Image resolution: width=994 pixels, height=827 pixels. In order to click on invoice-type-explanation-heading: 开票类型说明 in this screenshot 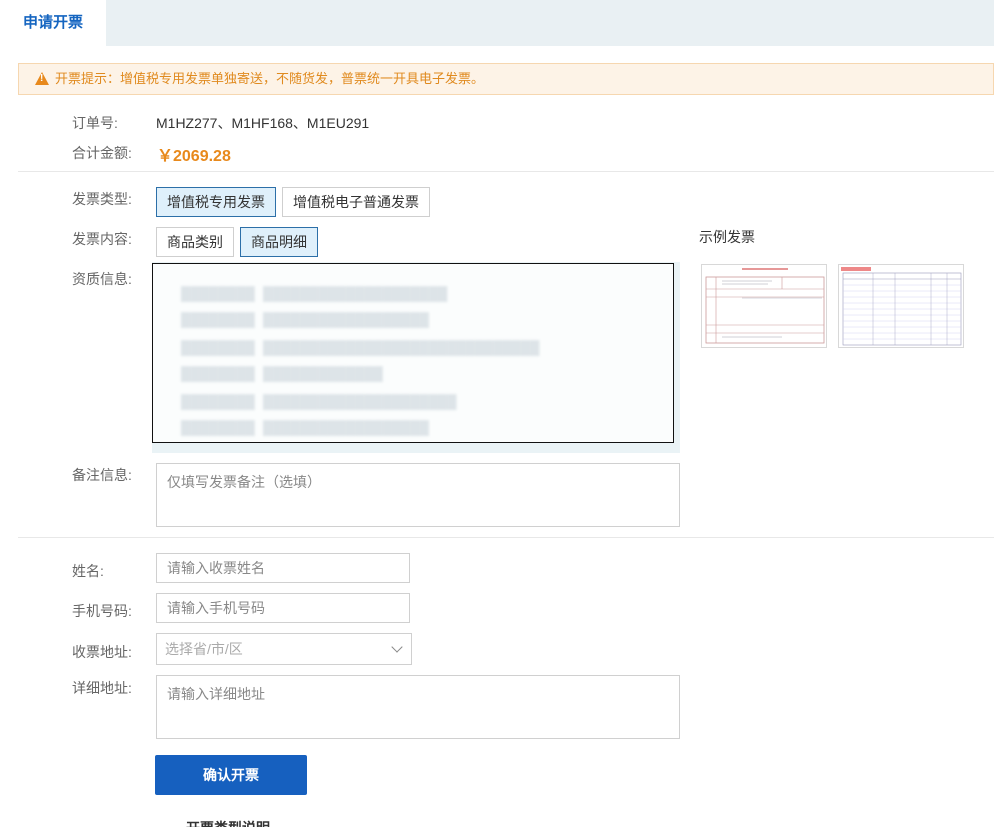, I will do `click(228, 822)`.